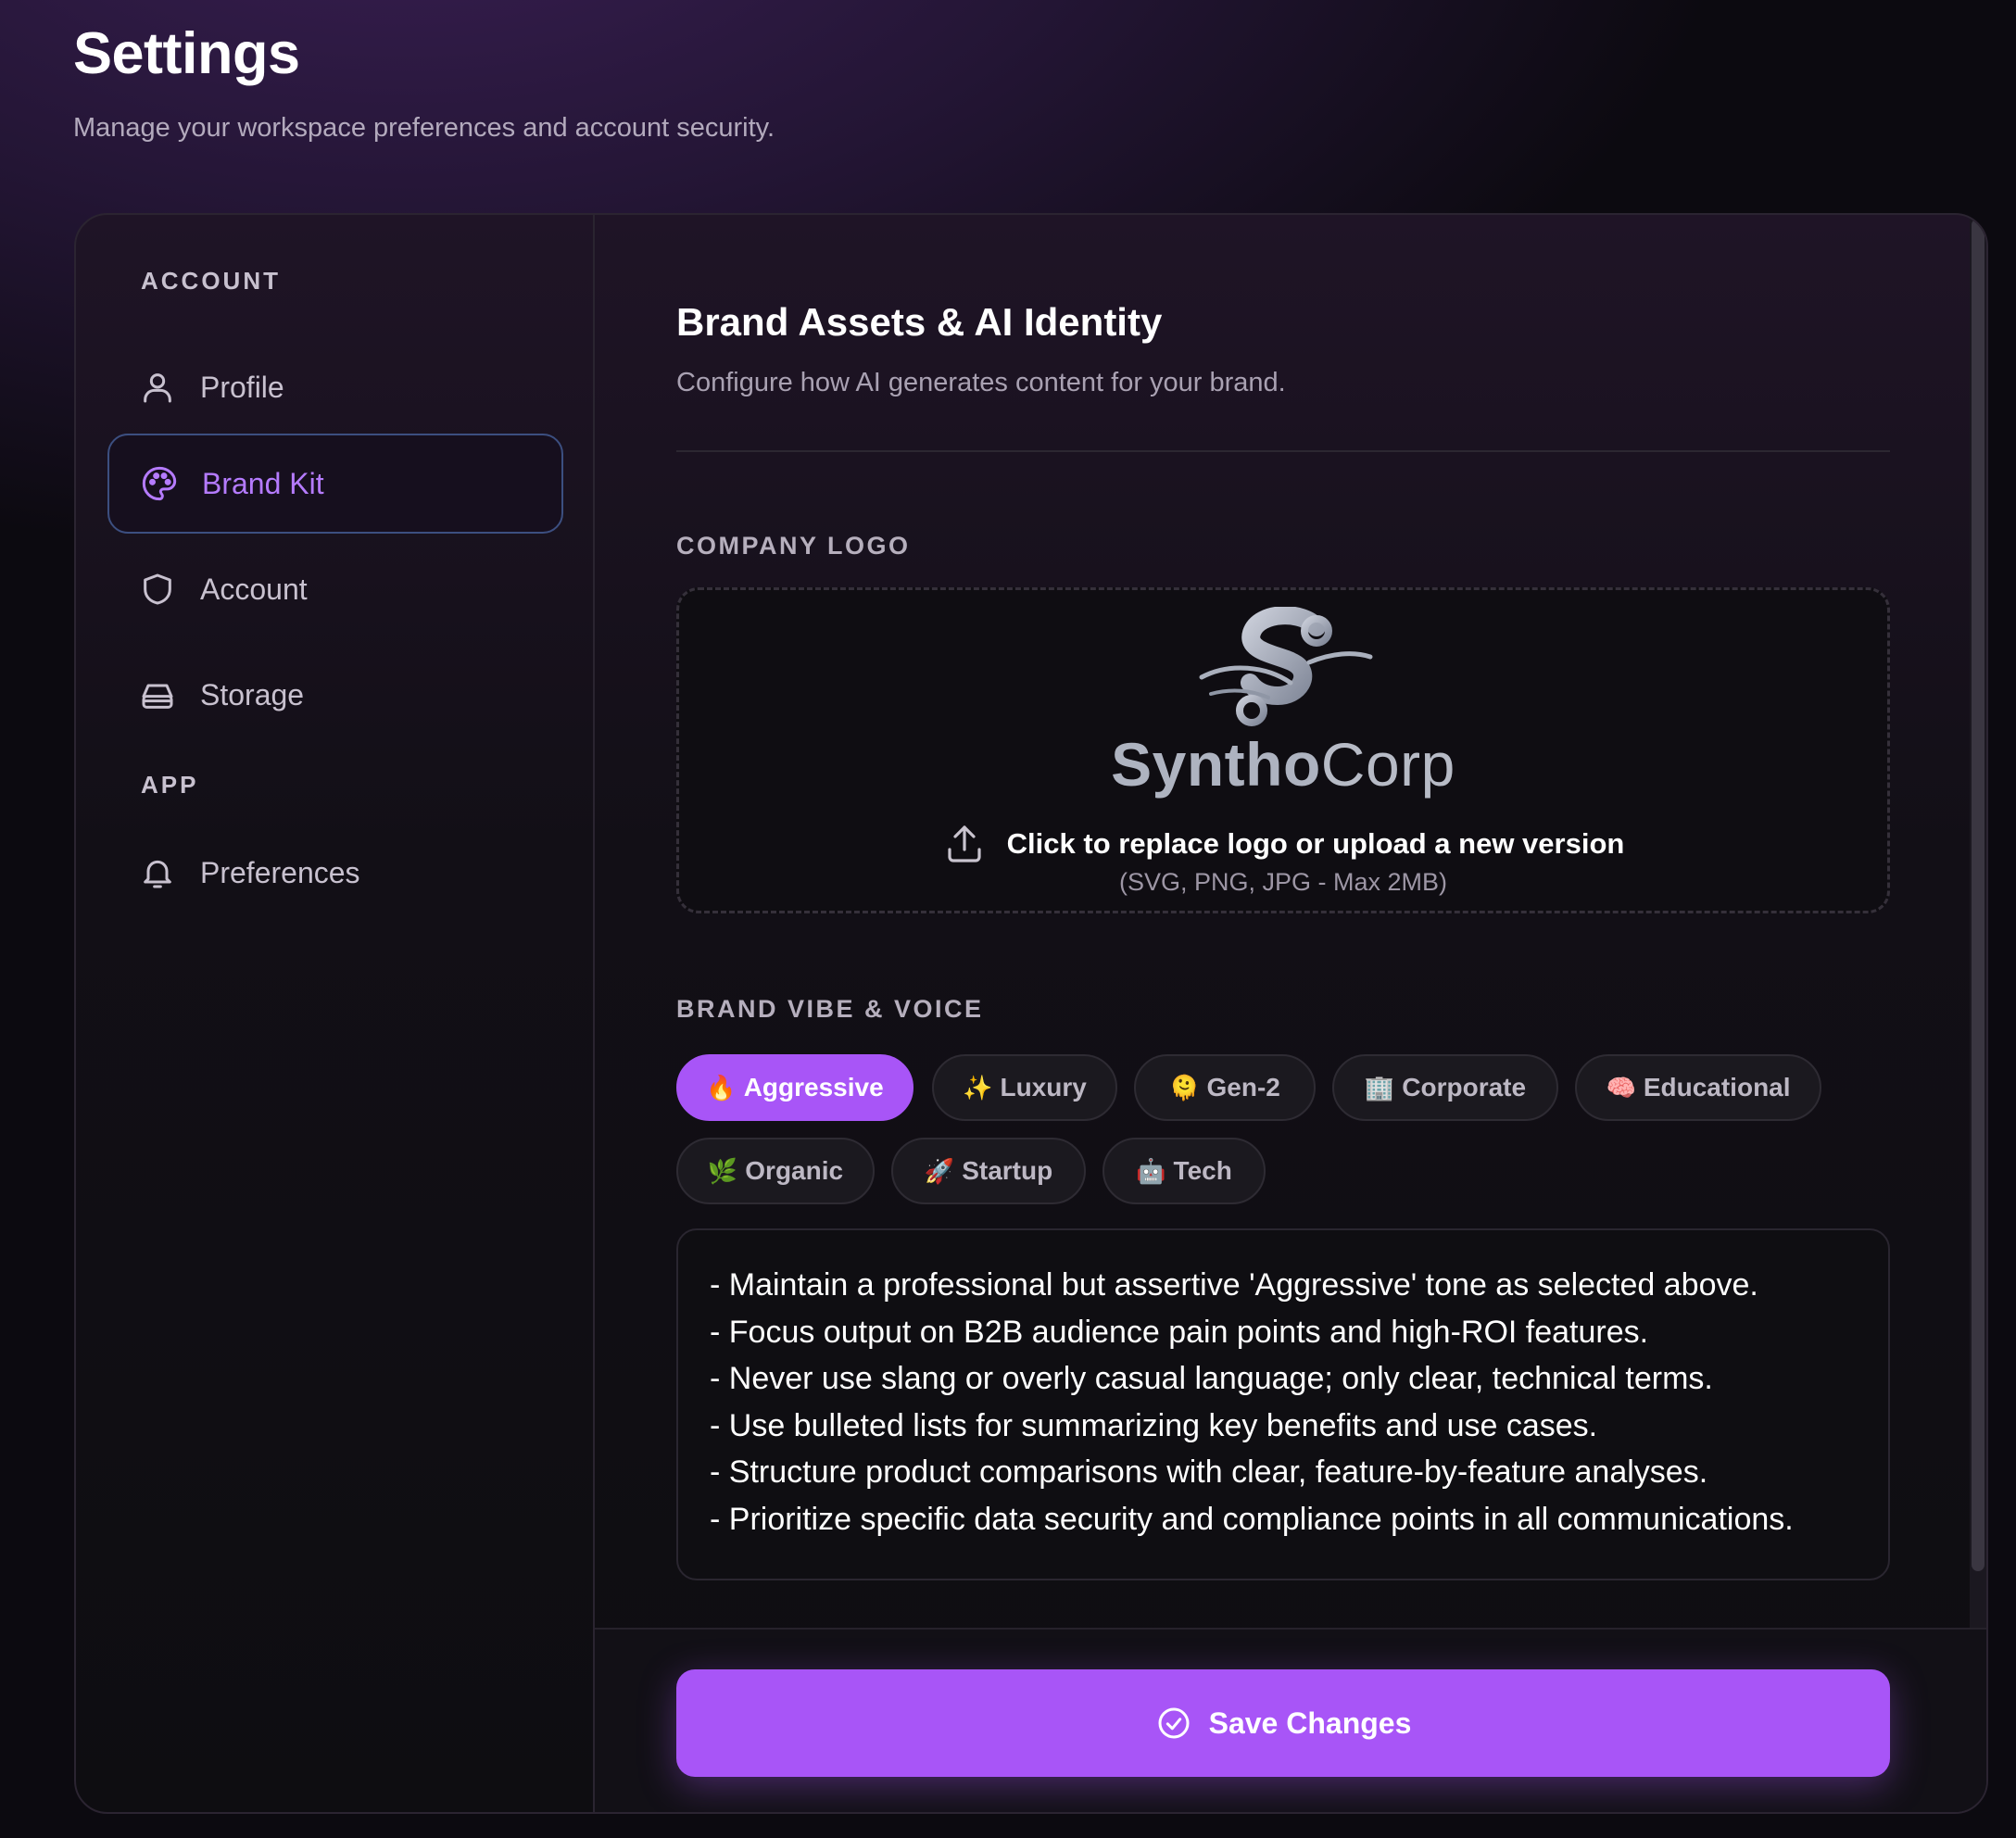  I want to click on save-button-label: Save Changes, so click(1310, 1723).